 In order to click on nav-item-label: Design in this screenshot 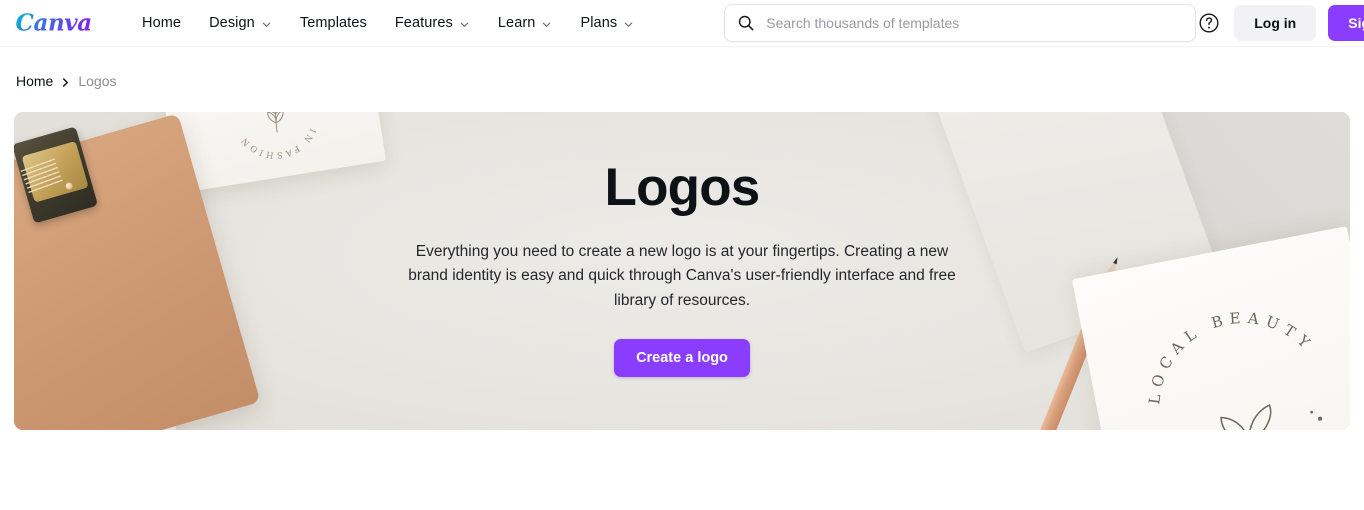, I will do `click(232, 23)`.